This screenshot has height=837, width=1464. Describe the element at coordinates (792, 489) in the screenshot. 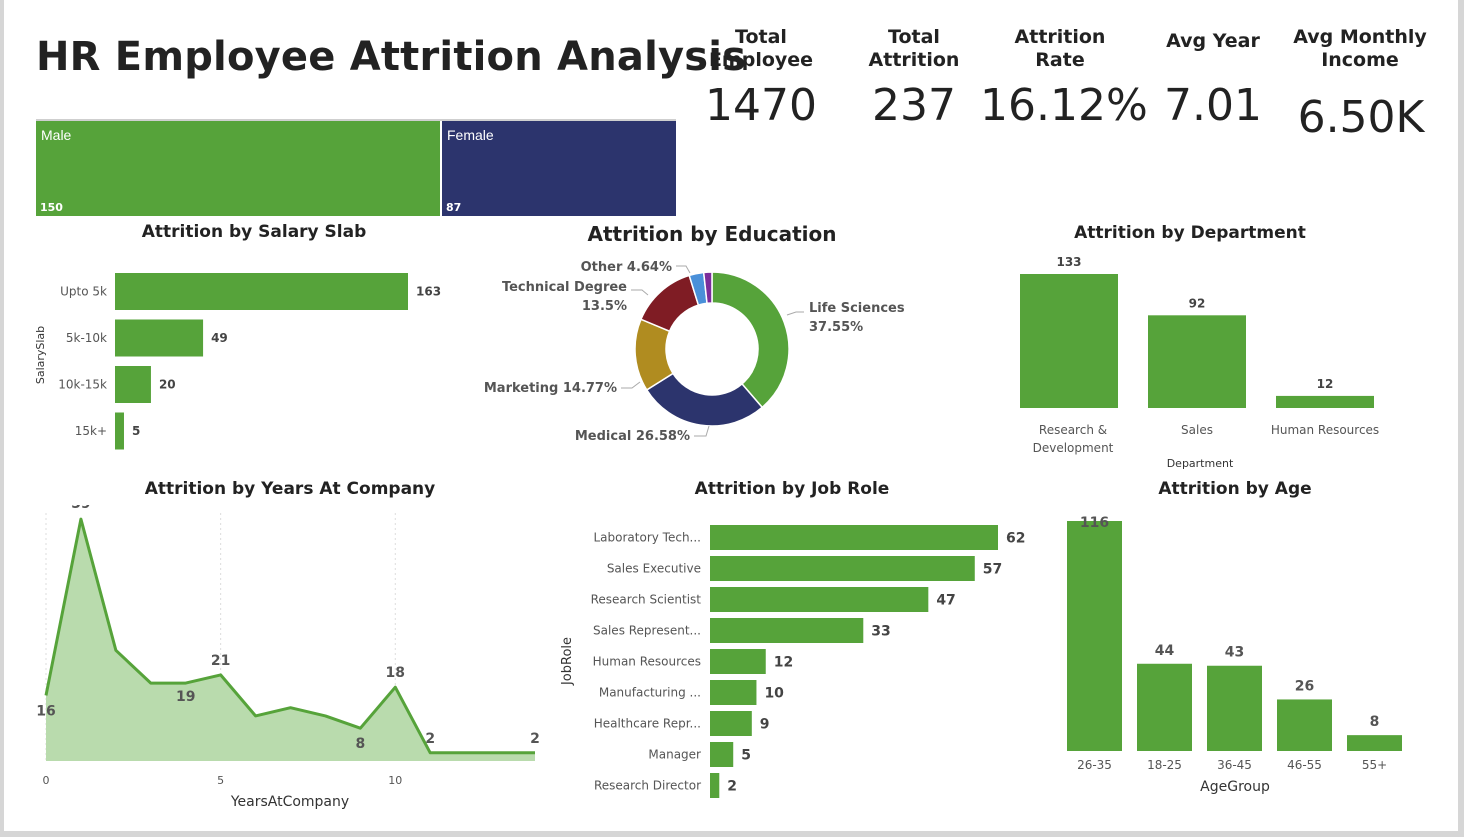

I see `jobrole-chart-title: Attrition by Job Role` at that location.